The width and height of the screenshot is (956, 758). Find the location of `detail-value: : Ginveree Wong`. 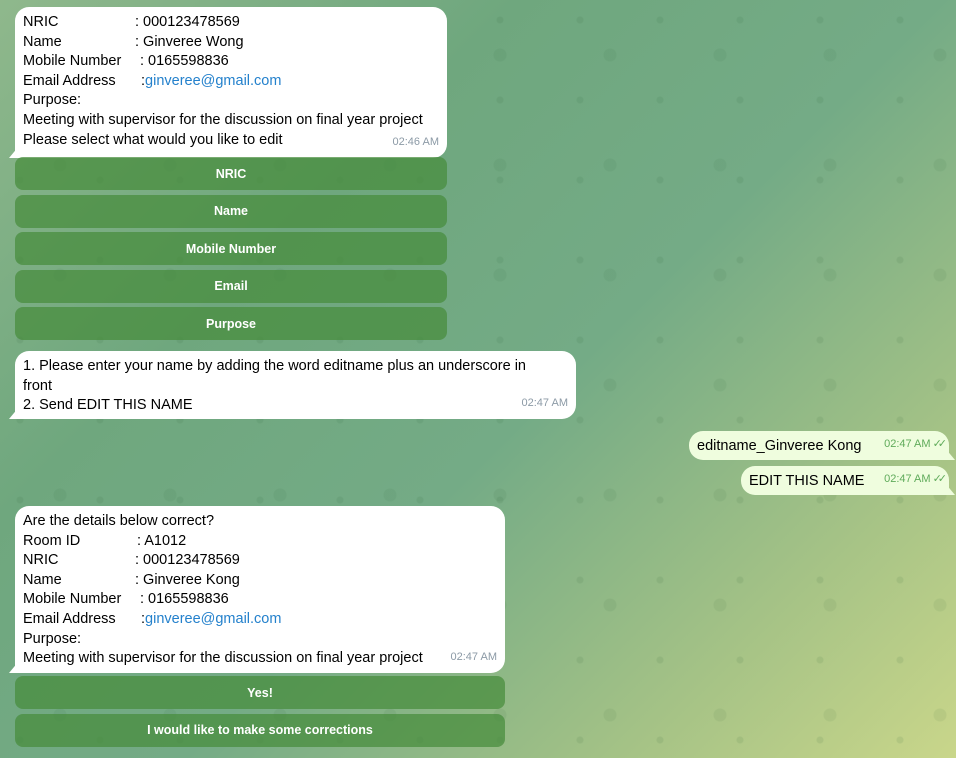

detail-value: : Ginveree Wong is located at coordinates (189, 41).